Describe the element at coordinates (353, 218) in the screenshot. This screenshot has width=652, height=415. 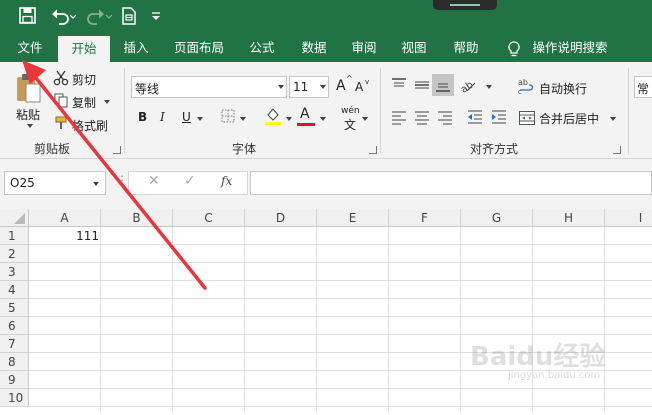
I see `column-header-e: E` at that location.